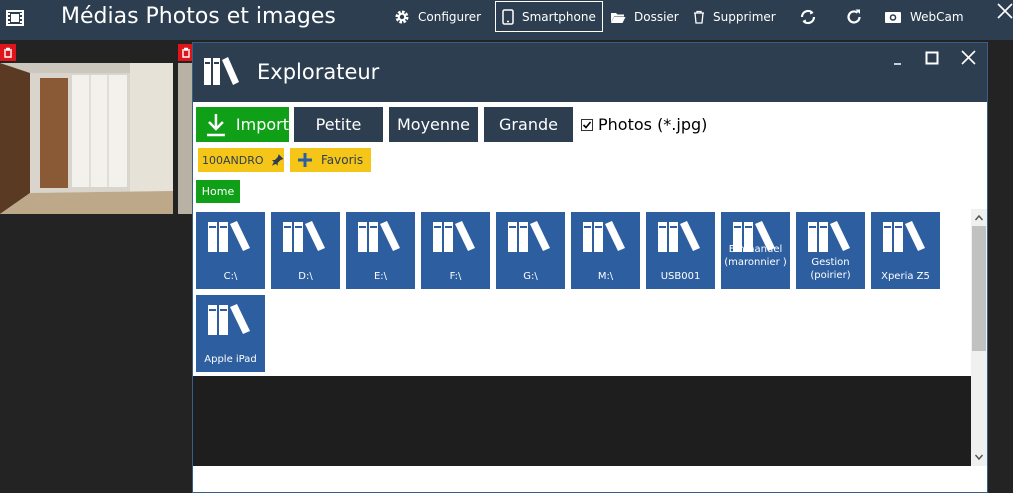 The image size is (1013, 493). I want to click on drive-tile: M:\, so click(605, 250).